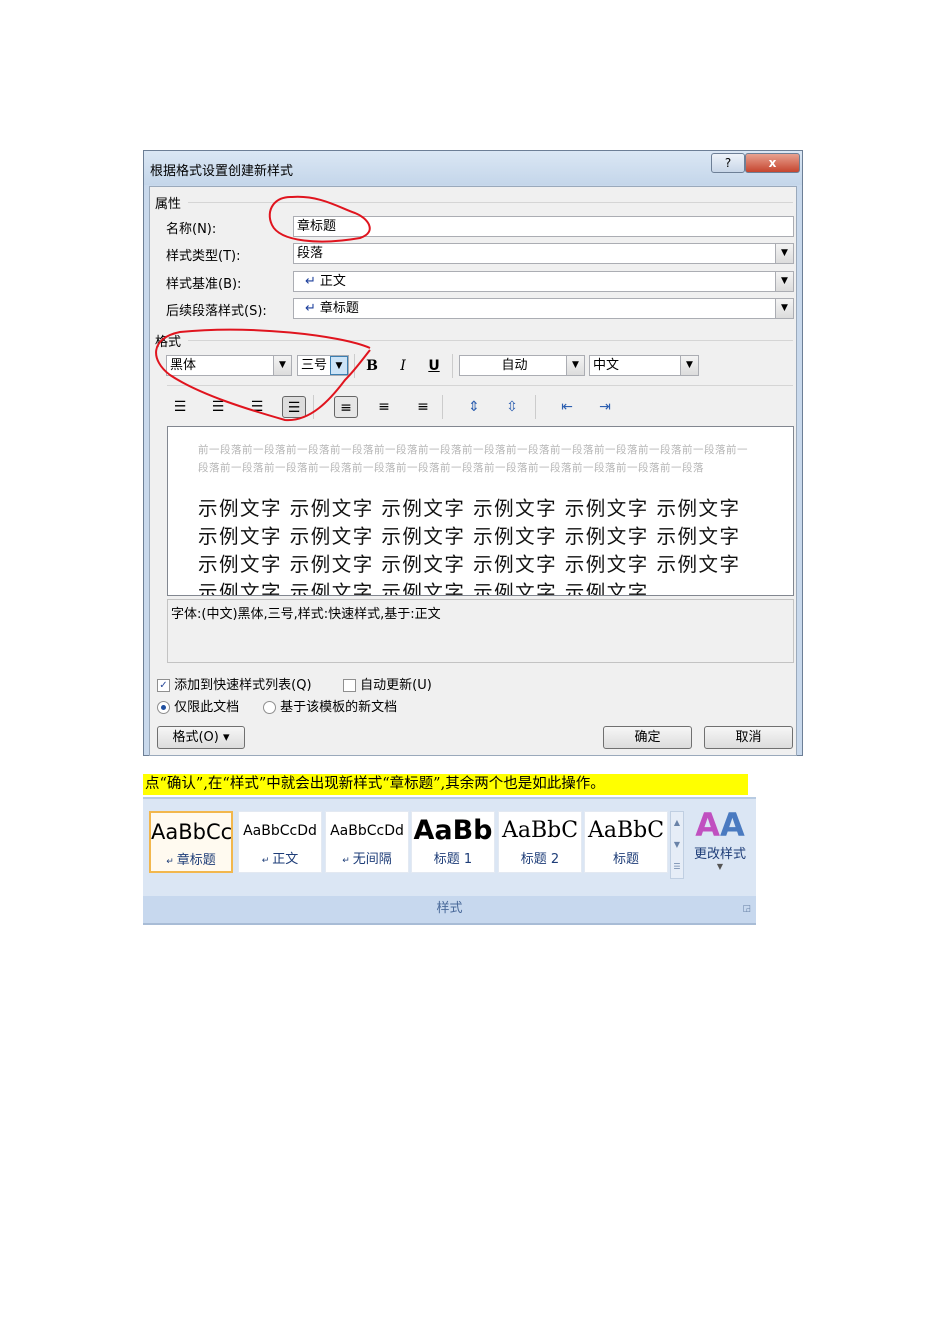  I want to click on style-name: 无间隔, so click(372, 859).